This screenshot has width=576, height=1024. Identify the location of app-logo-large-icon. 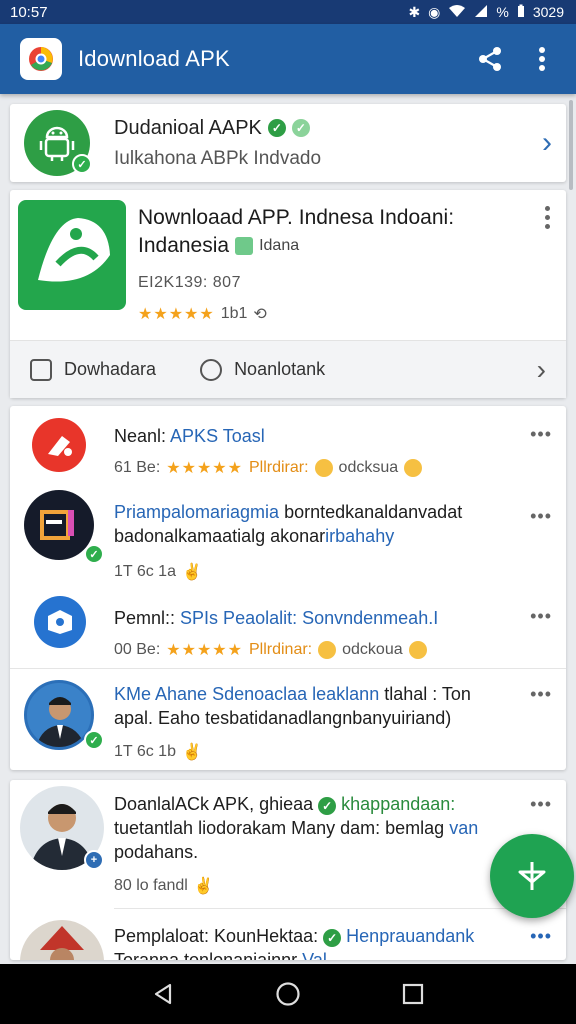
(72, 255).